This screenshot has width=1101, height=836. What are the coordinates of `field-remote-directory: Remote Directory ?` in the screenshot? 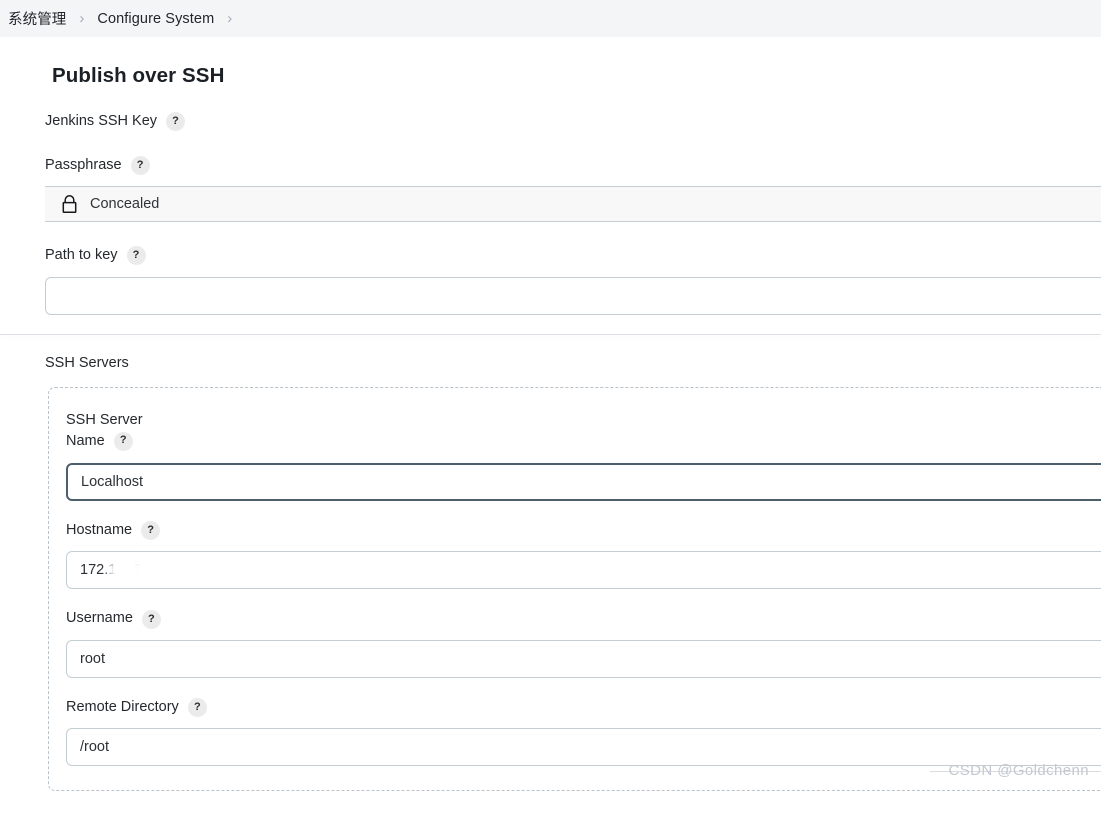 It's located at (583, 732).